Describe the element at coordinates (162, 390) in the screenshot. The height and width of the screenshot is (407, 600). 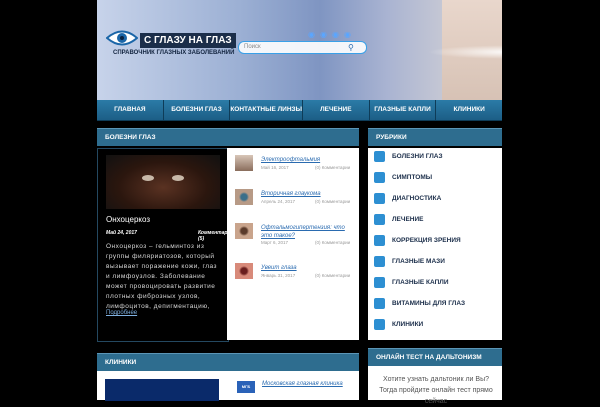
I see `clinic-image` at that location.